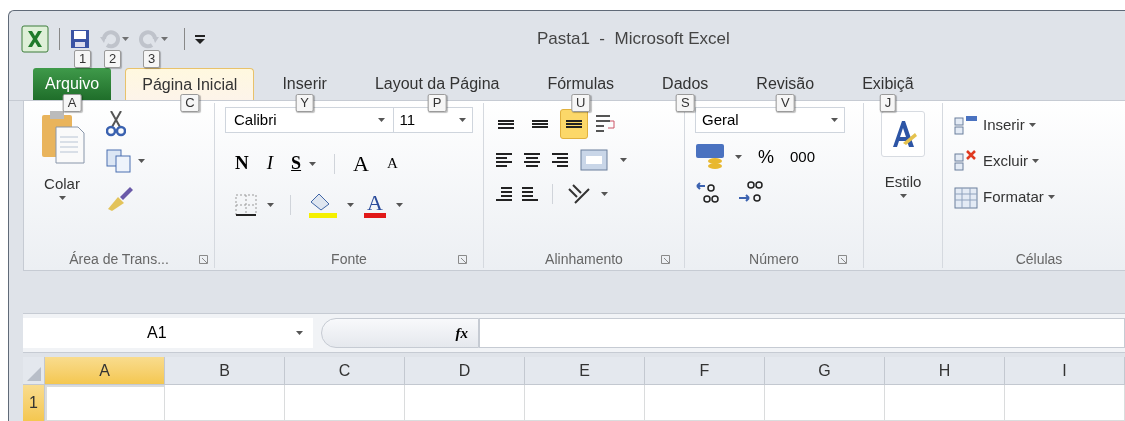 The width and height of the screenshot is (1125, 421). What do you see at coordinates (574, 124) in the screenshot?
I see `vertical-align-button` at bounding box center [574, 124].